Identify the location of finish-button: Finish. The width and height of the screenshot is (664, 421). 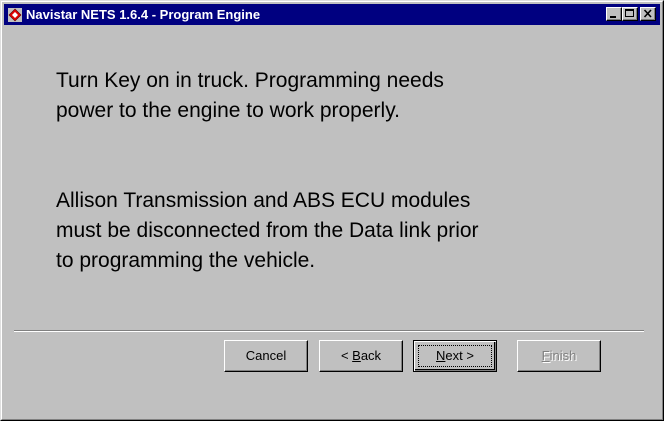
(559, 356).